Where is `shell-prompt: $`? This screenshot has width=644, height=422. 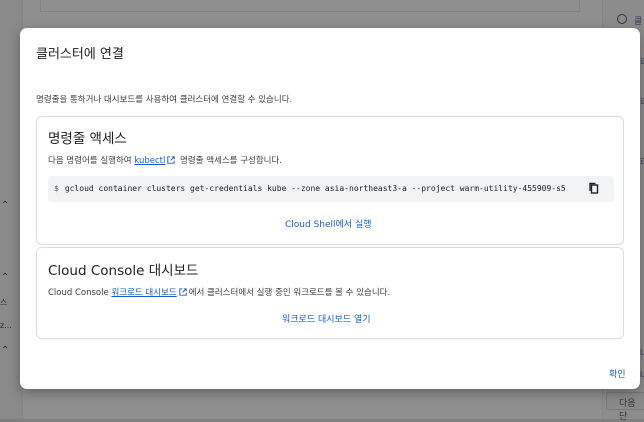
shell-prompt: $ is located at coordinates (56, 188).